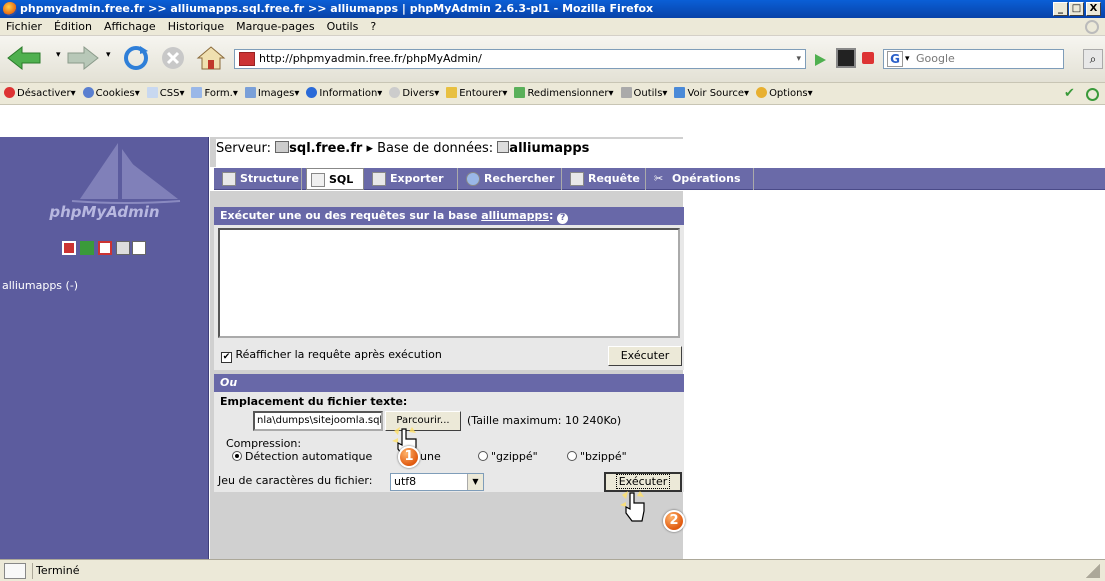  What do you see at coordinates (435, 148) in the screenshot?
I see `db-label: Base de données:` at bounding box center [435, 148].